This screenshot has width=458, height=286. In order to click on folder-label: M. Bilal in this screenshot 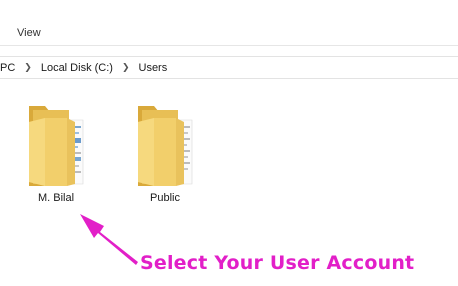, I will do `click(56, 198)`.